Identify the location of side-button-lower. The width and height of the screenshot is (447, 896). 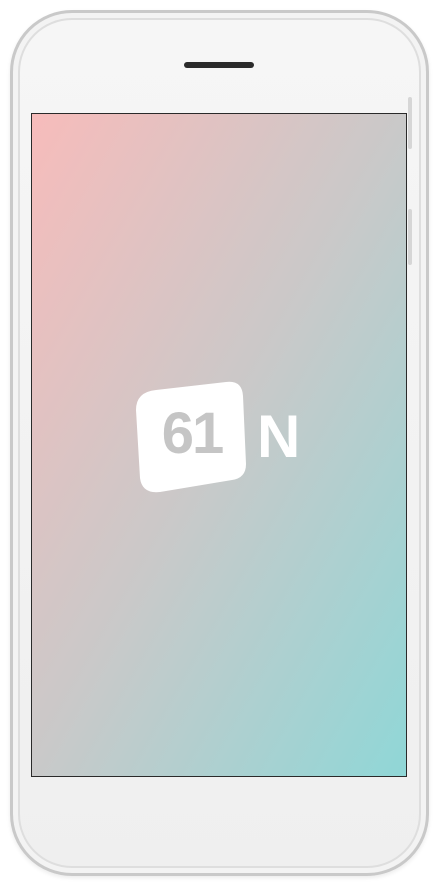
(410, 237).